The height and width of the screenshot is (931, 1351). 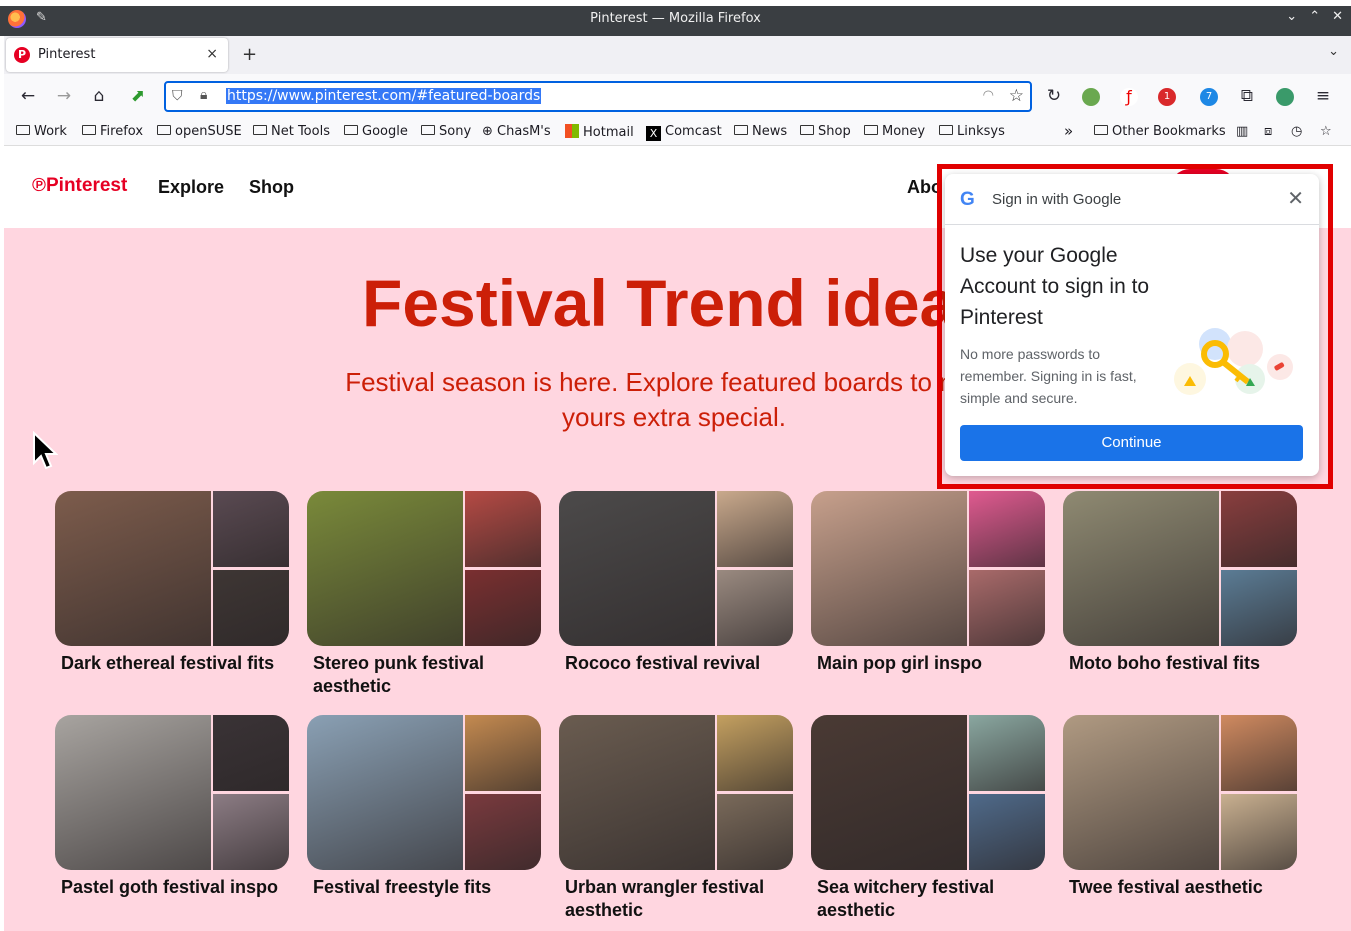 I want to click on sync-extension-icon: ⬈, so click(x=138, y=96).